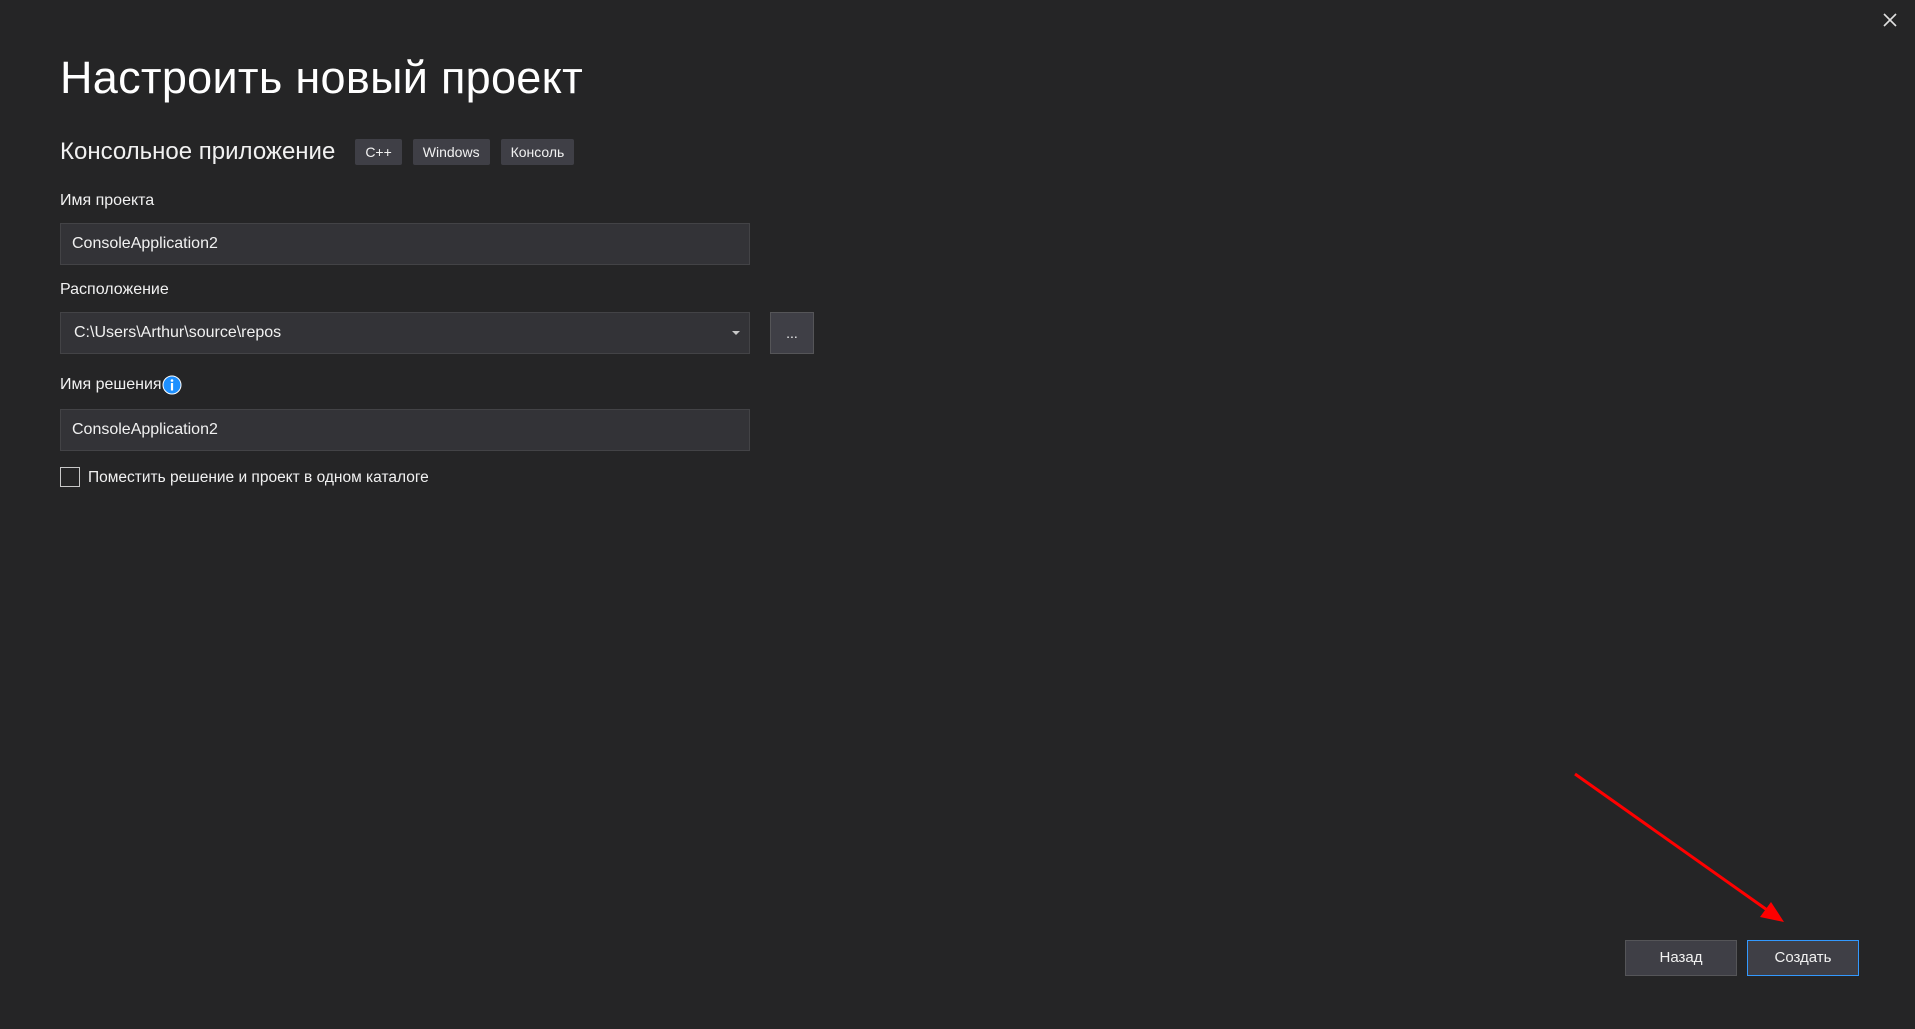 This screenshot has width=1915, height=1029. Describe the element at coordinates (145, 429) in the screenshot. I see `solution-name-value: ConsoleApplication2` at that location.